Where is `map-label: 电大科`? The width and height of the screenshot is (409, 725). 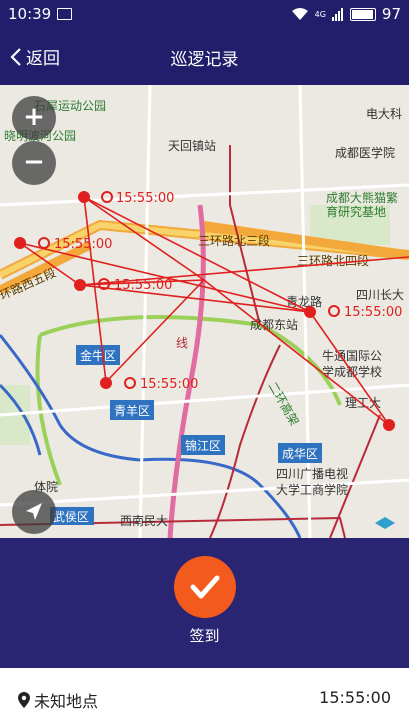
map-label: 电大科 is located at coordinates (384, 114).